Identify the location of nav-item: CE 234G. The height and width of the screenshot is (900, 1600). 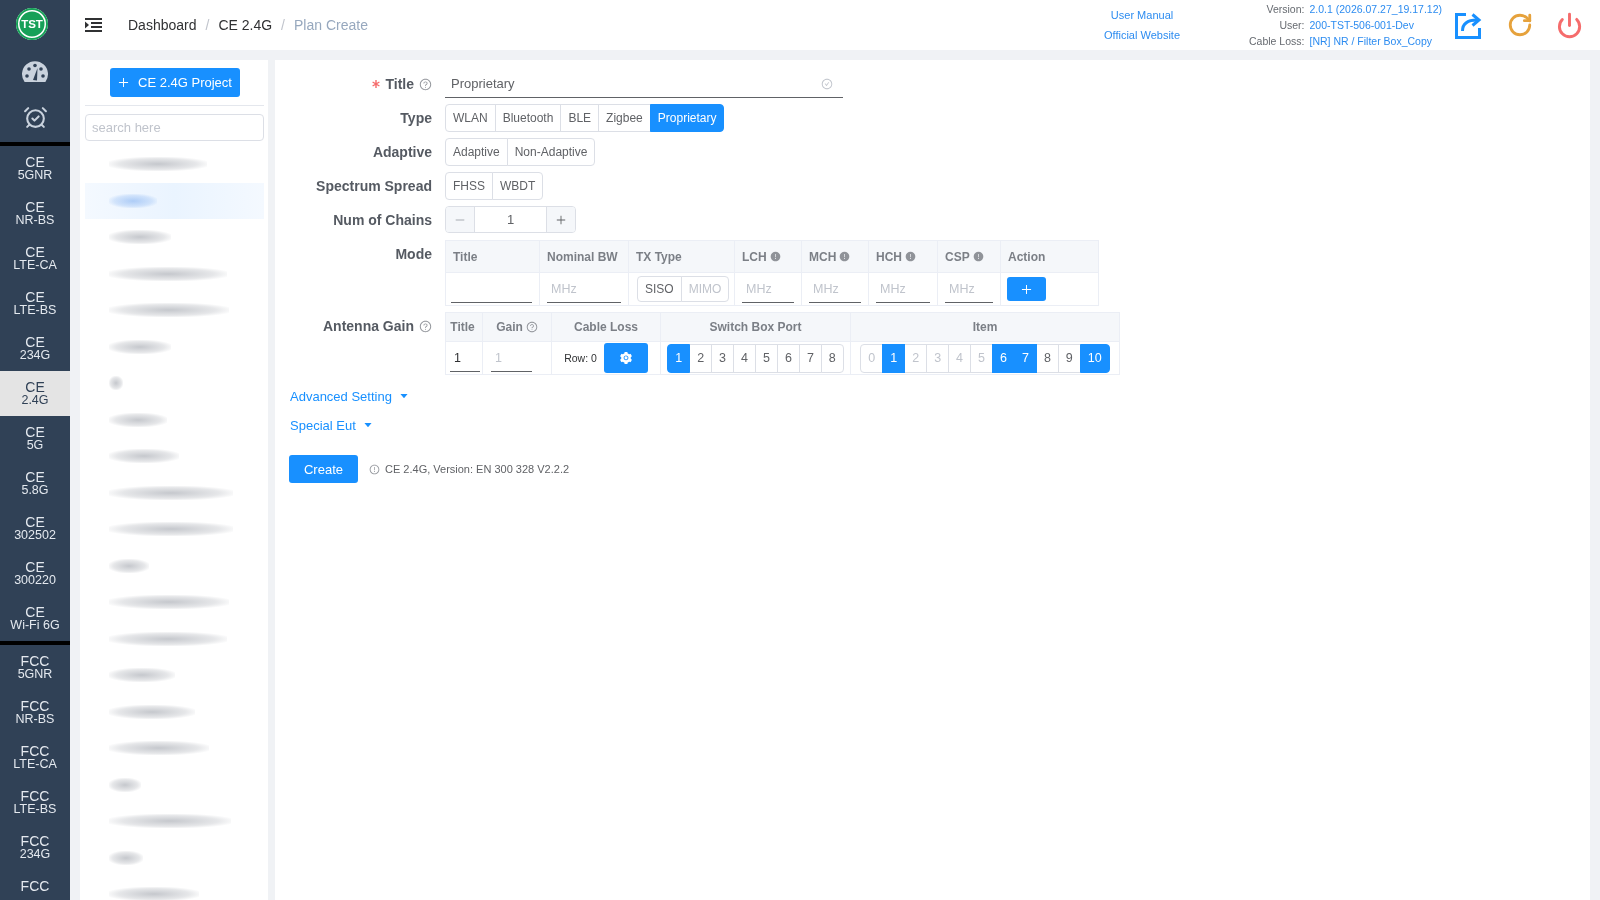
(35, 348).